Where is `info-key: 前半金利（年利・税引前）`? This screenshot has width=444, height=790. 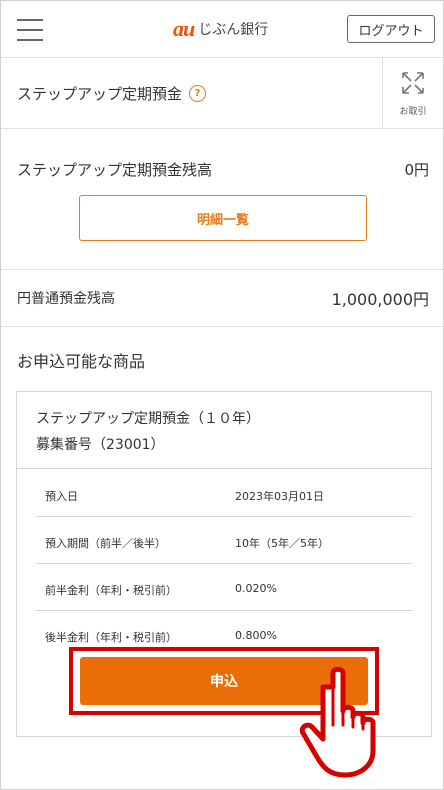 info-key: 前半金利（年利・税引前） is located at coordinates (111, 590).